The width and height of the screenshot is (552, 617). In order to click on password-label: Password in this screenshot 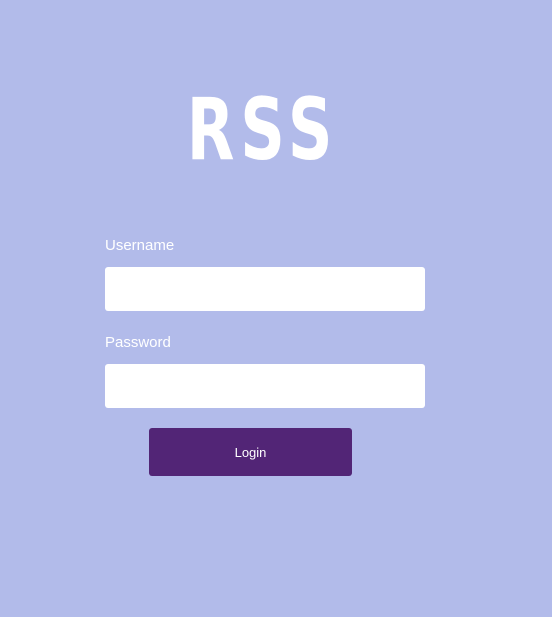, I will do `click(138, 342)`.